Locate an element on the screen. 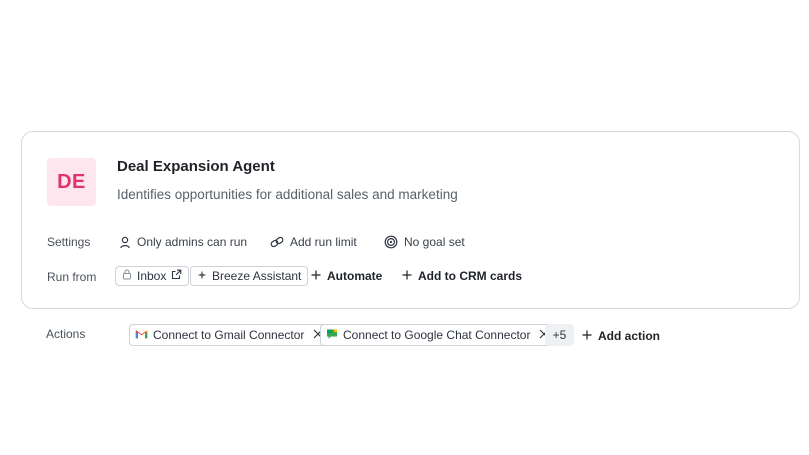 This screenshot has width=809, height=455. gmail-chip-text: Connect to Gmail Connector is located at coordinates (229, 335).